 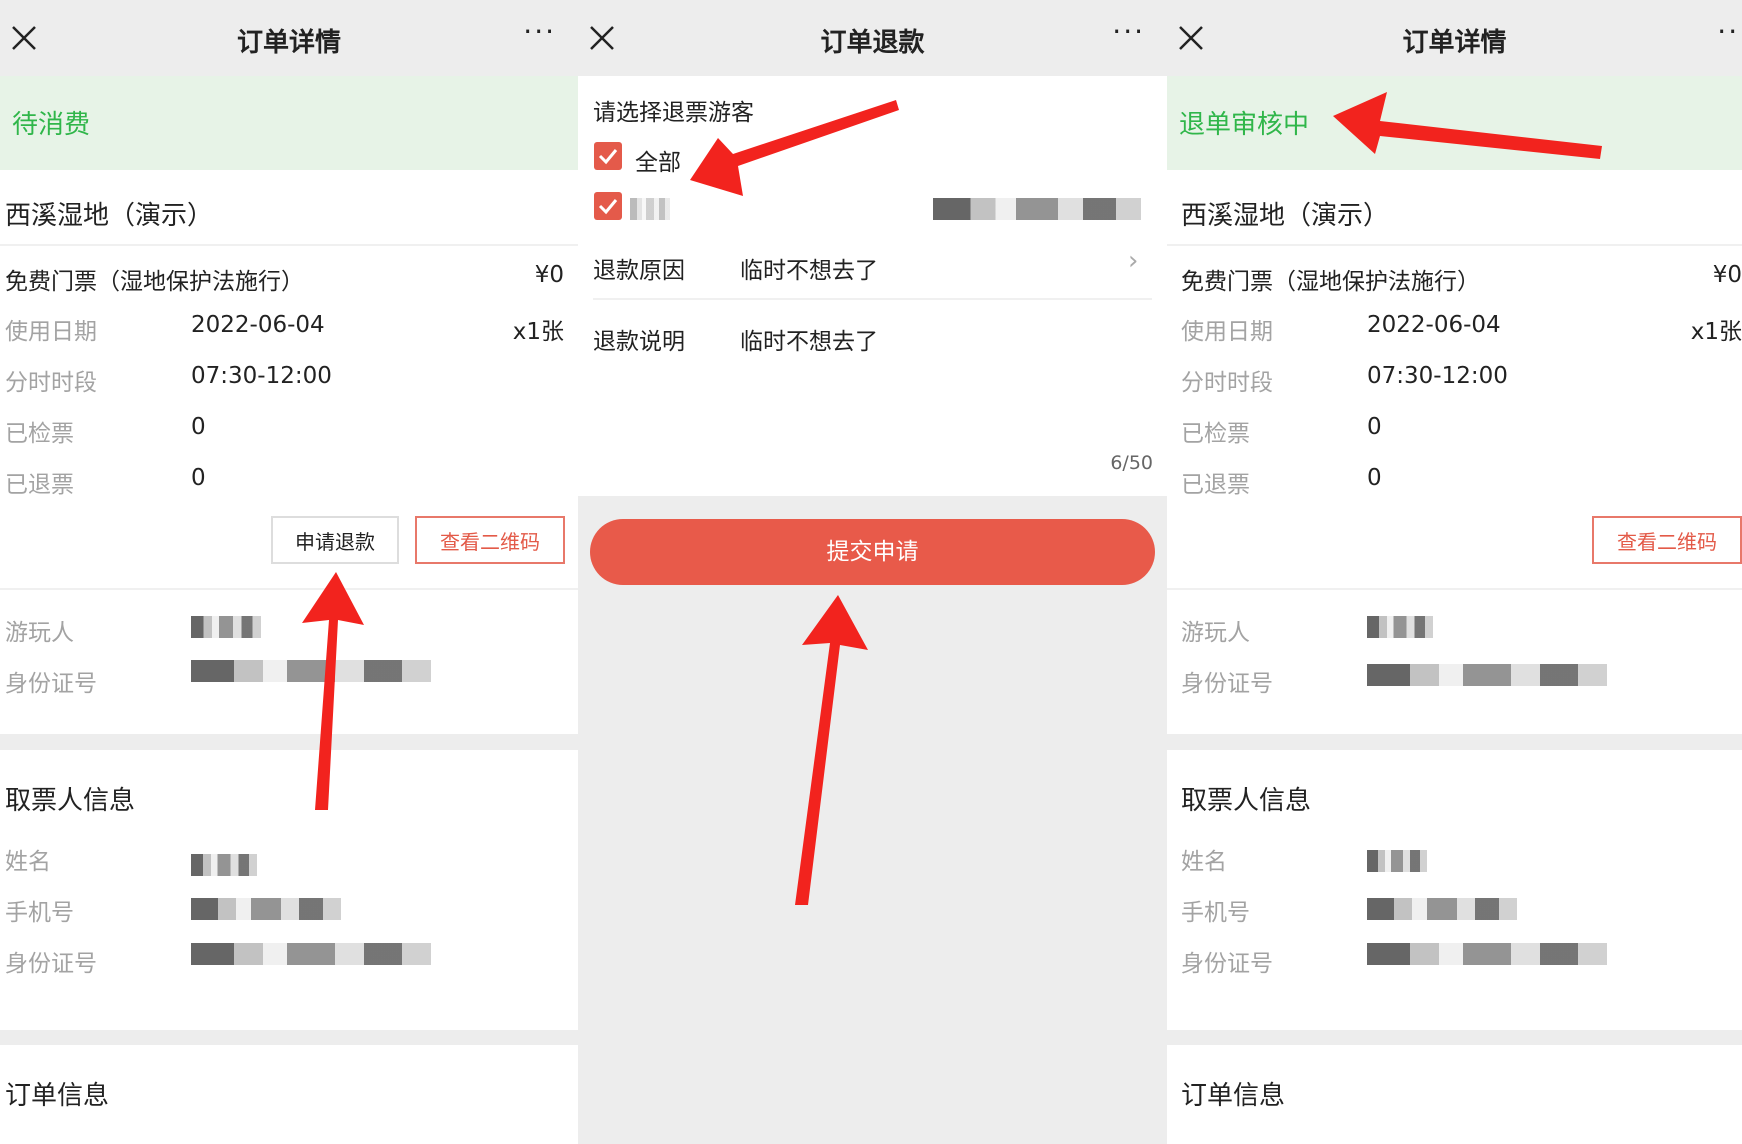 What do you see at coordinates (1244, 125) in the screenshot?
I see `order-status-text: 退单审核中` at bounding box center [1244, 125].